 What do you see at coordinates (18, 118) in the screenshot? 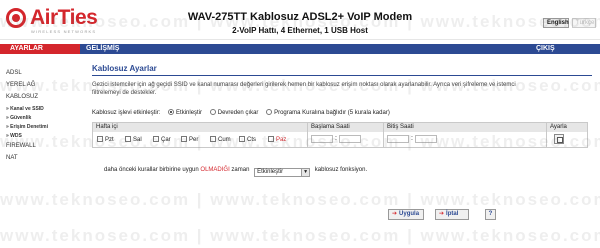
I see `sidebar-sub-security: » Güvenlik` at bounding box center [18, 118].